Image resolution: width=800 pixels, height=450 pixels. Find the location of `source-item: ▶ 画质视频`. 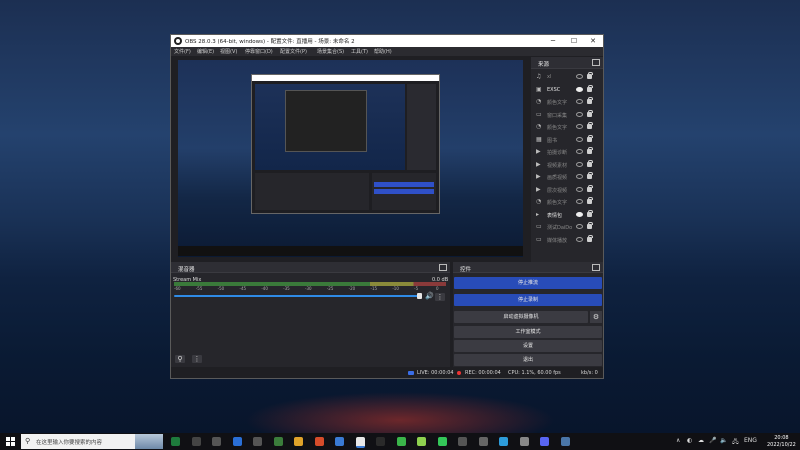

source-item: ▶ 画质视频 is located at coordinates (567, 177).